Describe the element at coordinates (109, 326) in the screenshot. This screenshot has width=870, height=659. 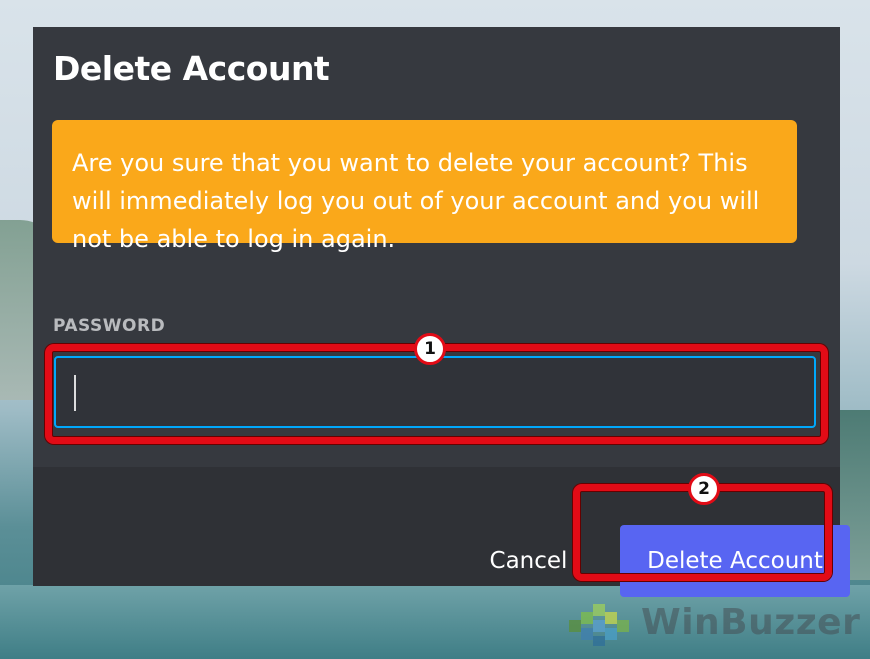
I see `password-label: PASSWORD` at that location.